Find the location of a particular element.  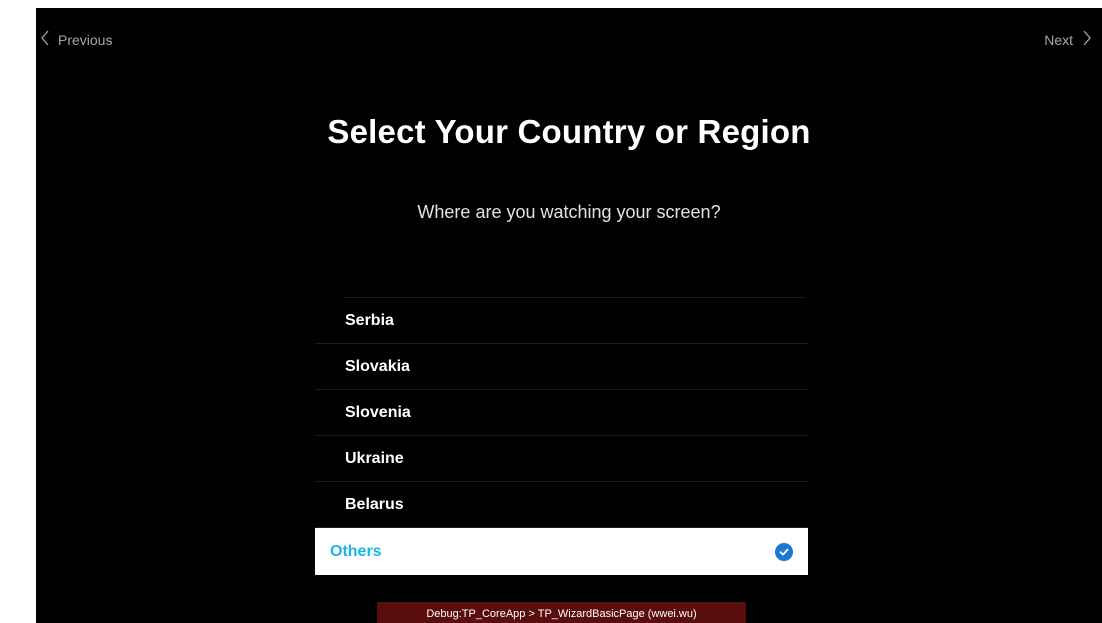

country-label: Serbia is located at coordinates (369, 320).